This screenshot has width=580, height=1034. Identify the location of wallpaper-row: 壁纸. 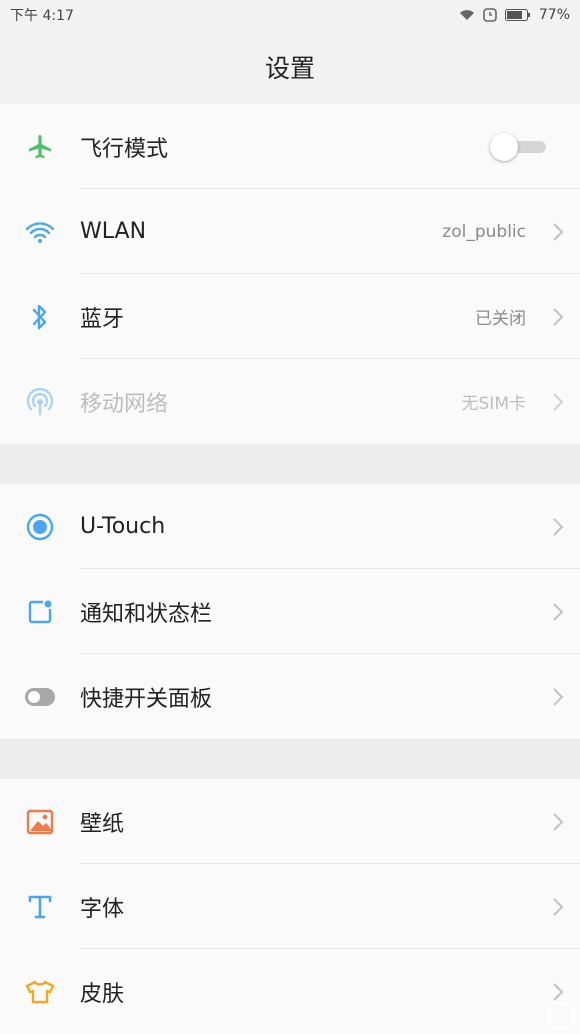
(290, 821).